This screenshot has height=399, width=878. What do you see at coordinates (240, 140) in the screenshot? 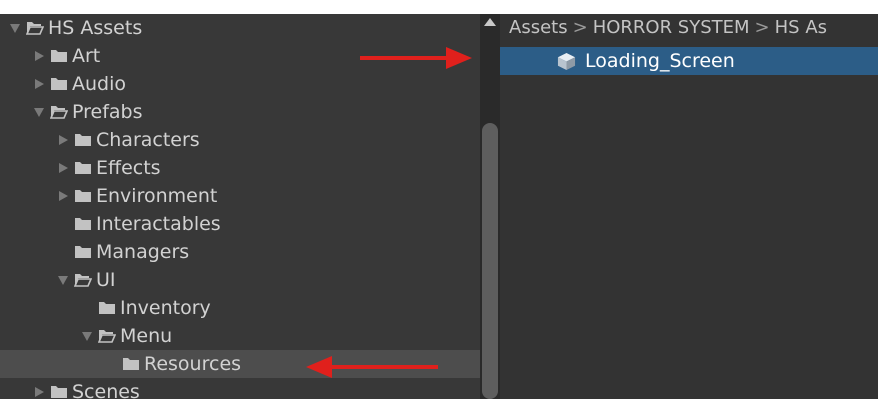
I see `tree-item-characters: Characters` at bounding box center [240, 140].